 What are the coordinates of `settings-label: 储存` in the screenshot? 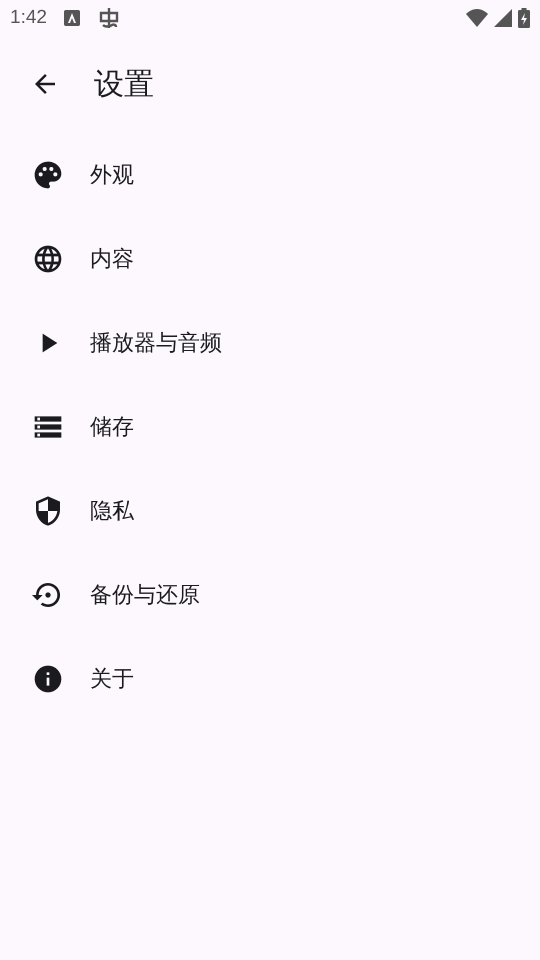 It's located at (112, 428).